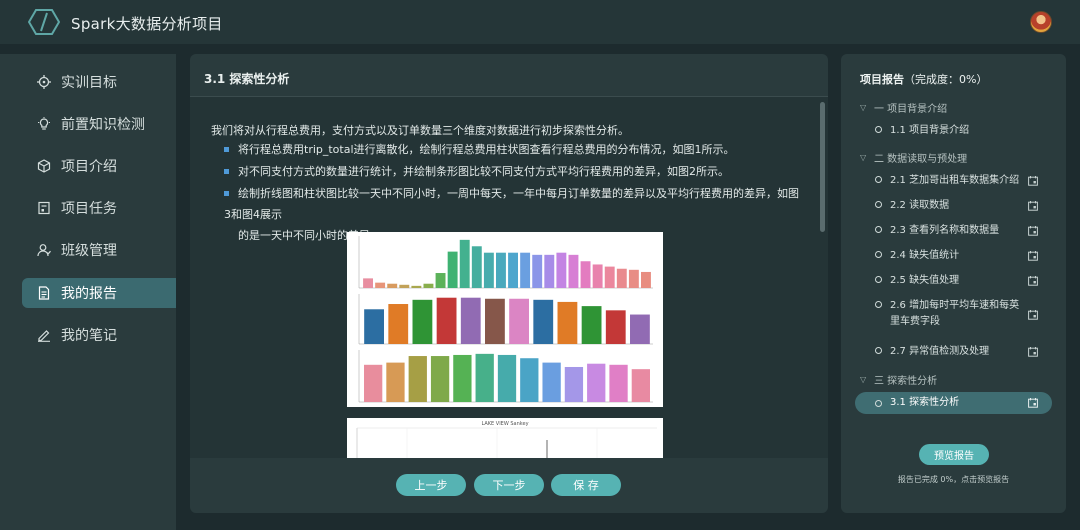 The height and width of the screenshot is (530, 1080). What do you see at coordinates (44, 22) in the screenshot?
I see `logo-icon` at bounding box center [44, 22].